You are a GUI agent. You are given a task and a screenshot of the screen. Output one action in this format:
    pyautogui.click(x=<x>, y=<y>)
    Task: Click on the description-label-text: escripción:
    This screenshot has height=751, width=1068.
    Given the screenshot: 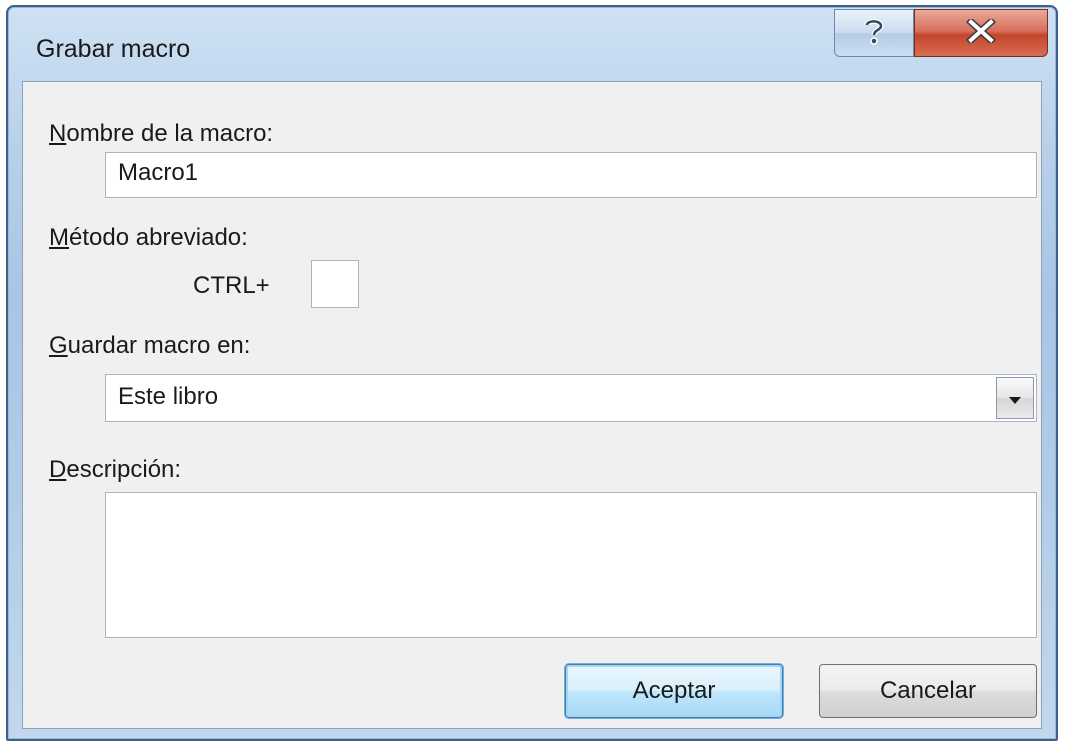 What is the action you would take?
    pyautogui.click(x=124, y=469)
    